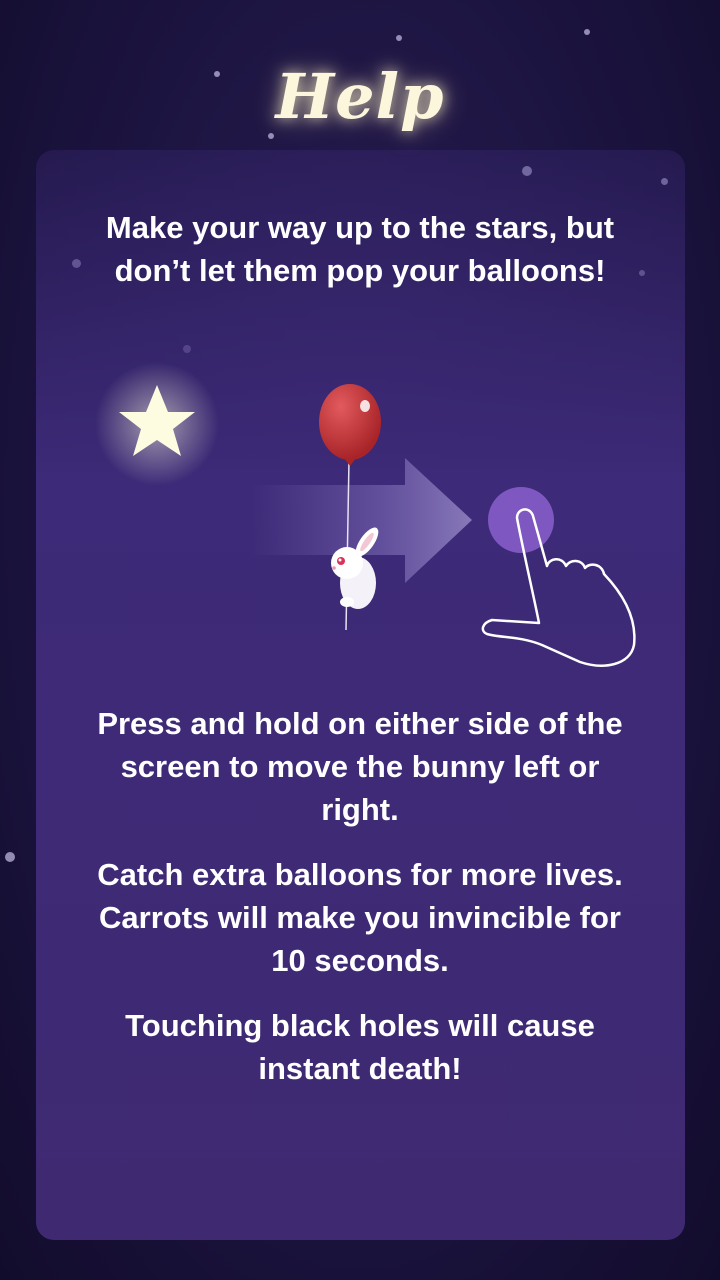 The width and height of the screenshot is (720, 1280). Describe the element at coordinates (157, 424) in the screenshot. I see `star-icon` at that location.